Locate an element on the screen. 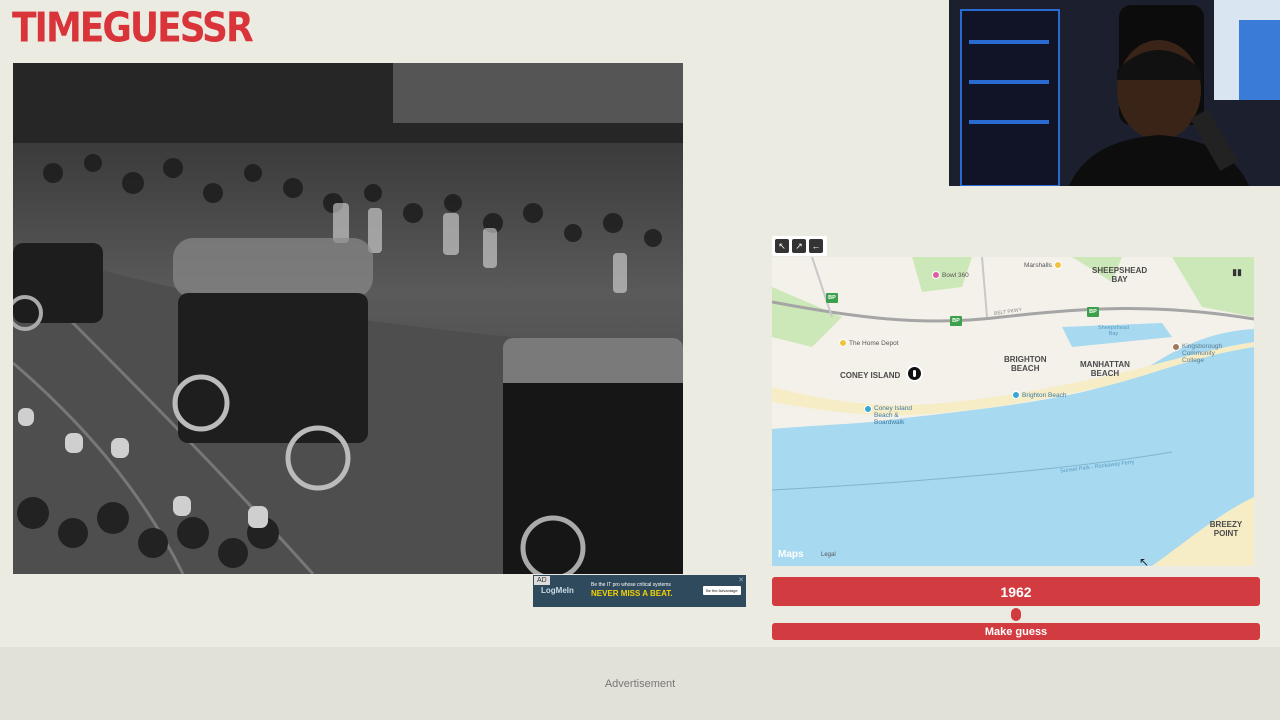 This screenshot has height=720, width=1280. year-slider is located at coordinates (1016, 614).